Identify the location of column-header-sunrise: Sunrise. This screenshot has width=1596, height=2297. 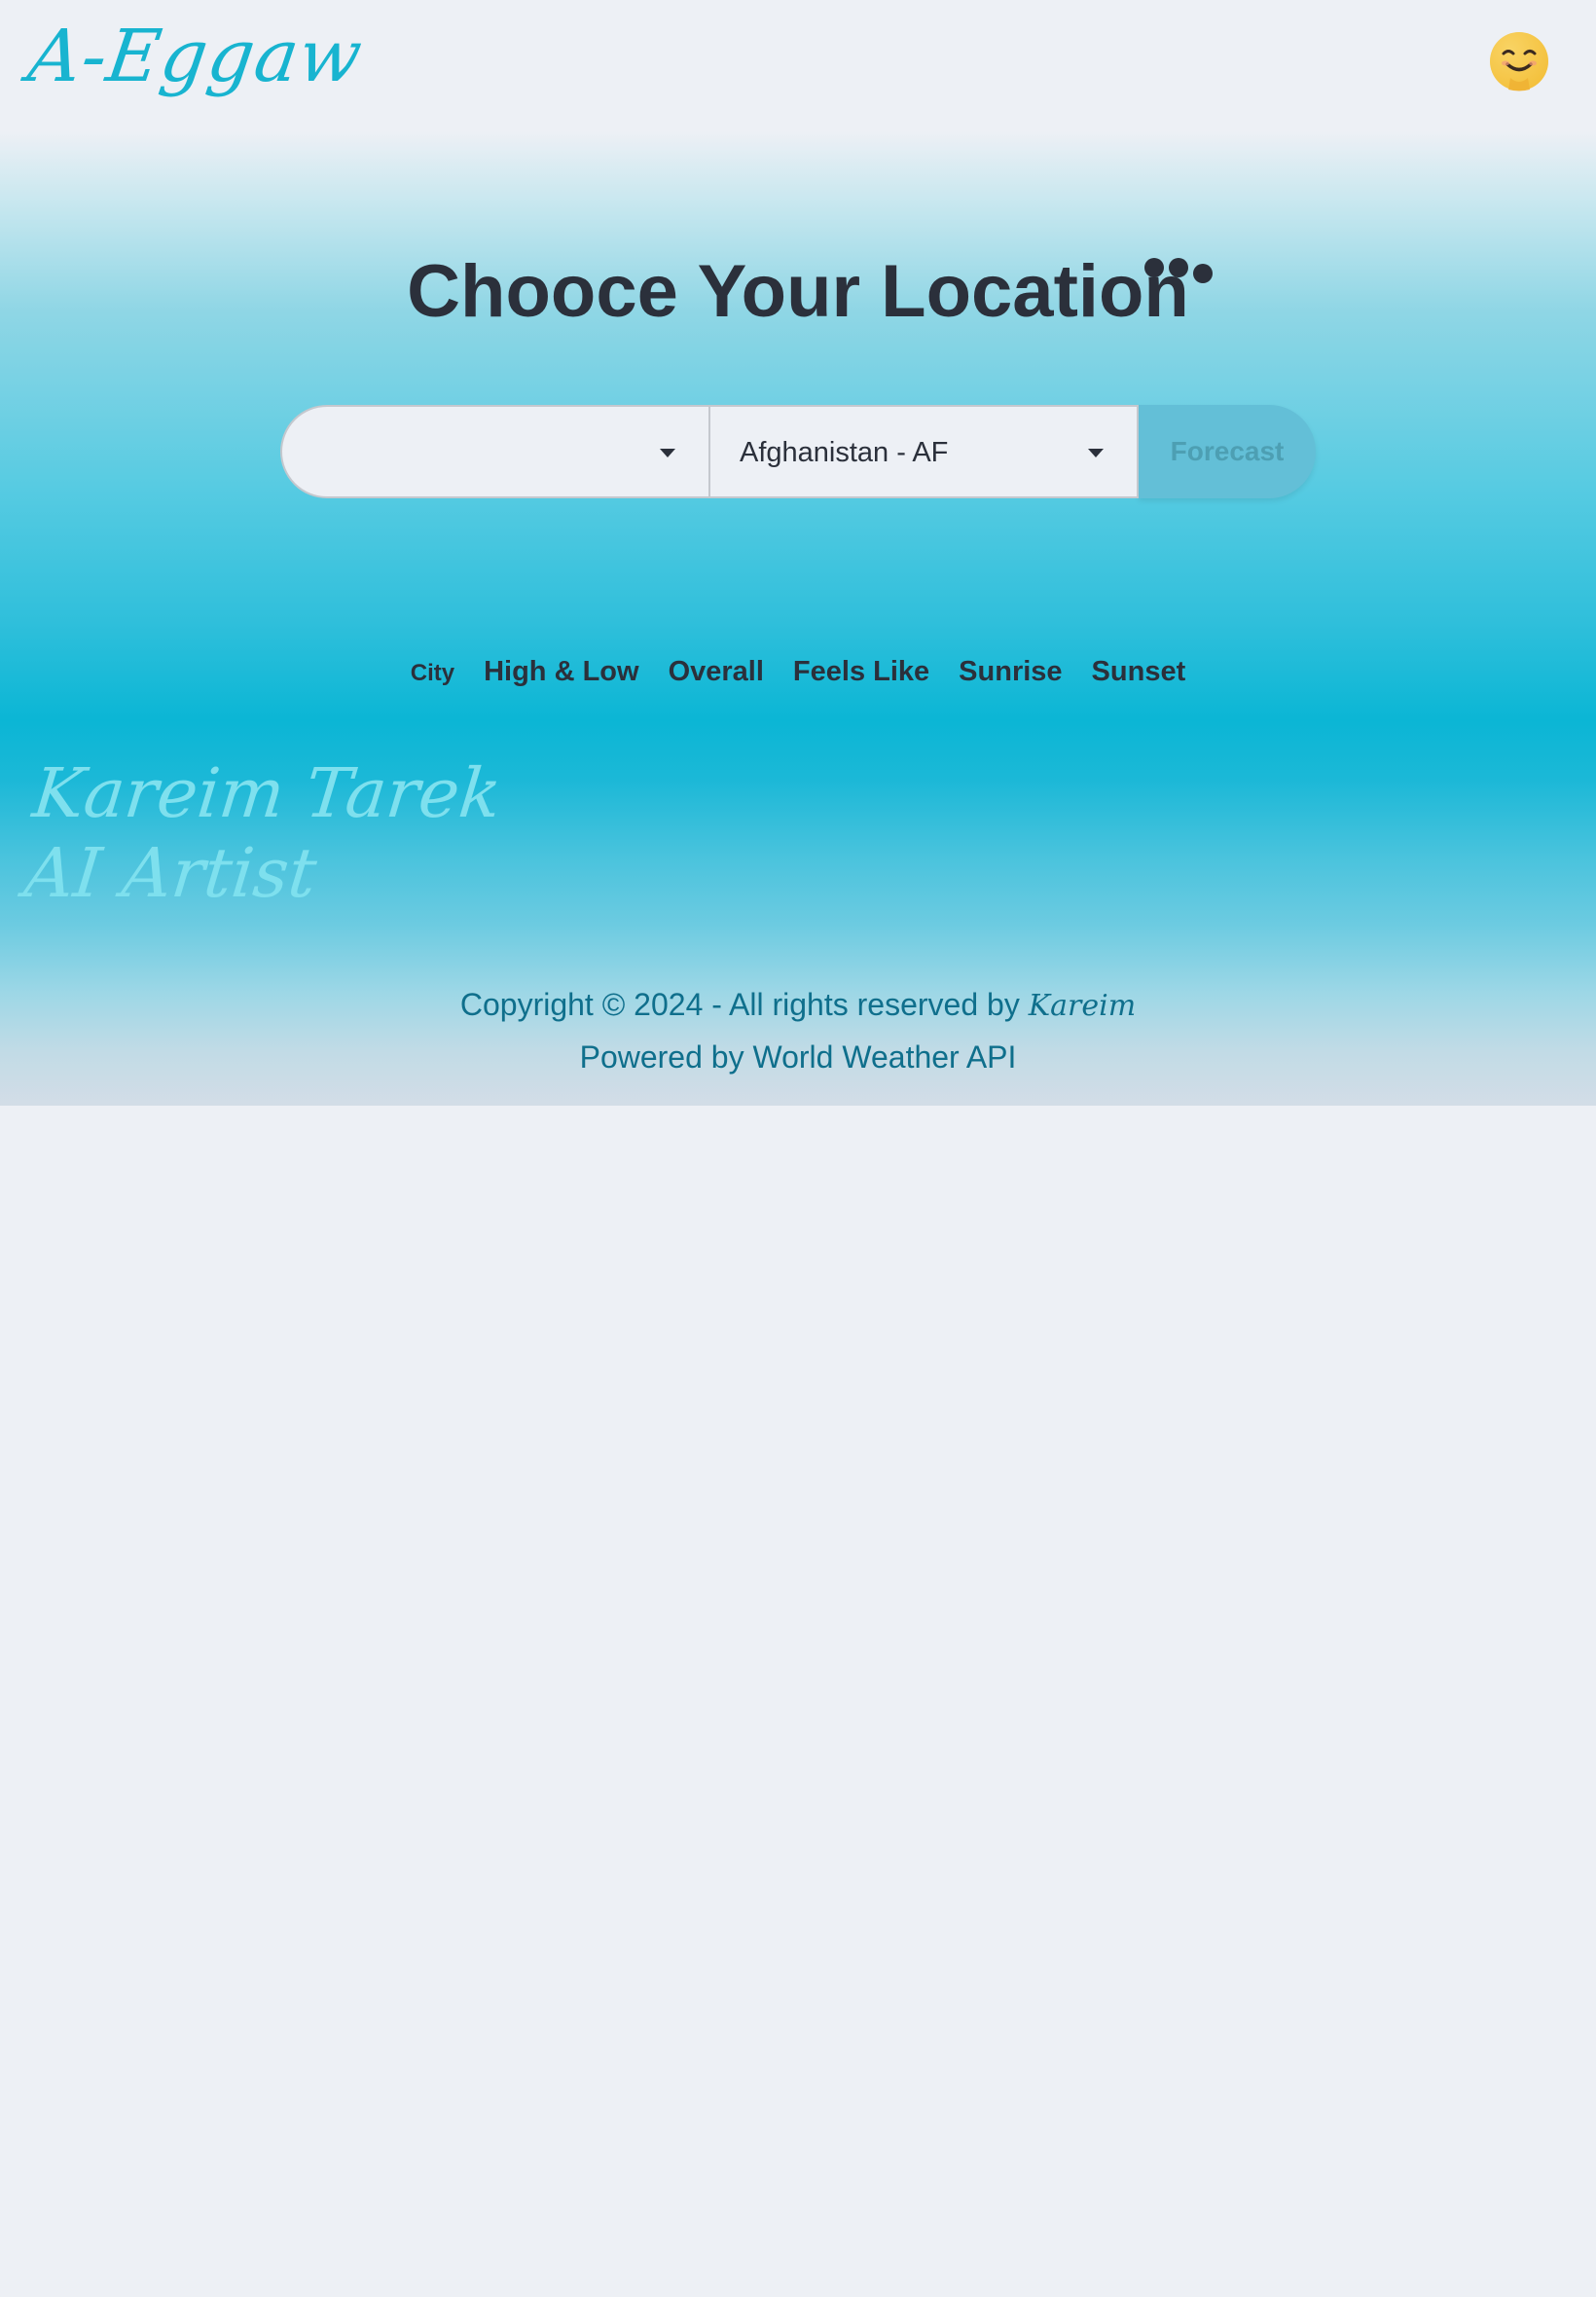
(1011, 671).